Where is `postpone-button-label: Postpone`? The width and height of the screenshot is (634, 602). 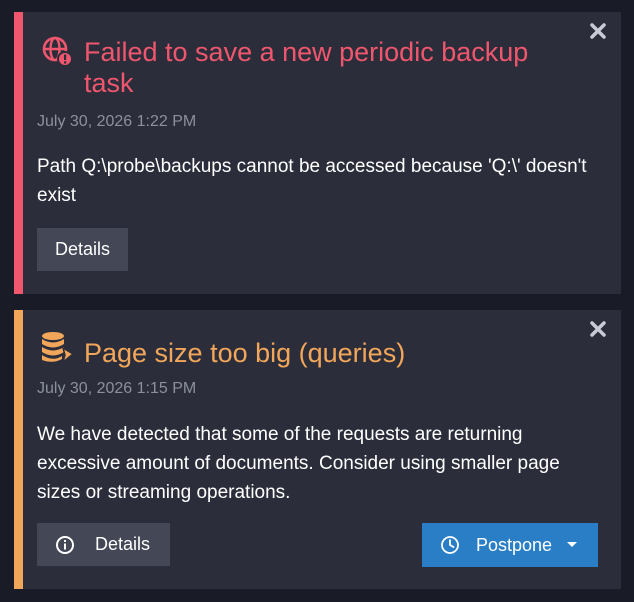 postpone-button-label: Postpone is located at coordinates (514, 544).